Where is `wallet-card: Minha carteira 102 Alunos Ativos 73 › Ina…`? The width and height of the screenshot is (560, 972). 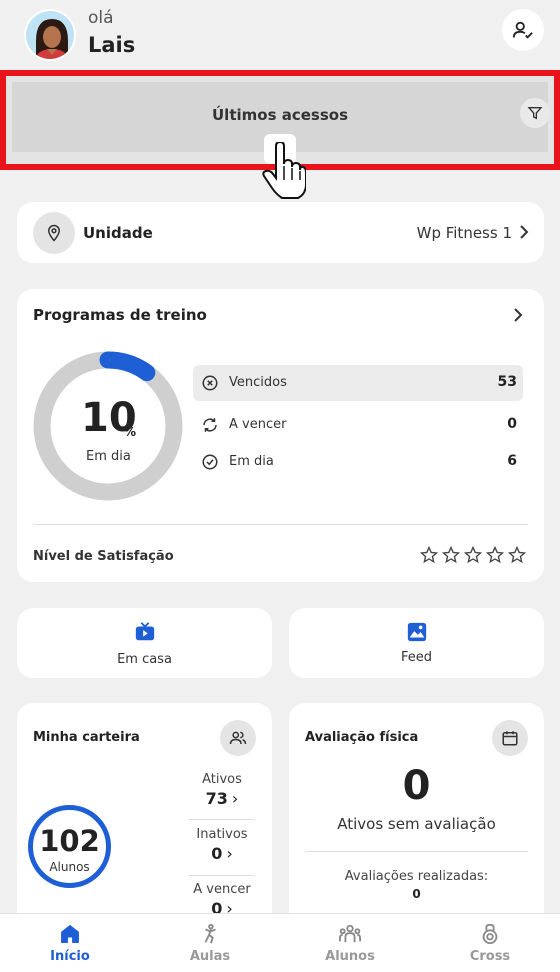
wallet-card: Minha carteira 102 Alunos Ativos 73 › Ina… is located at coordinates (144, 823).